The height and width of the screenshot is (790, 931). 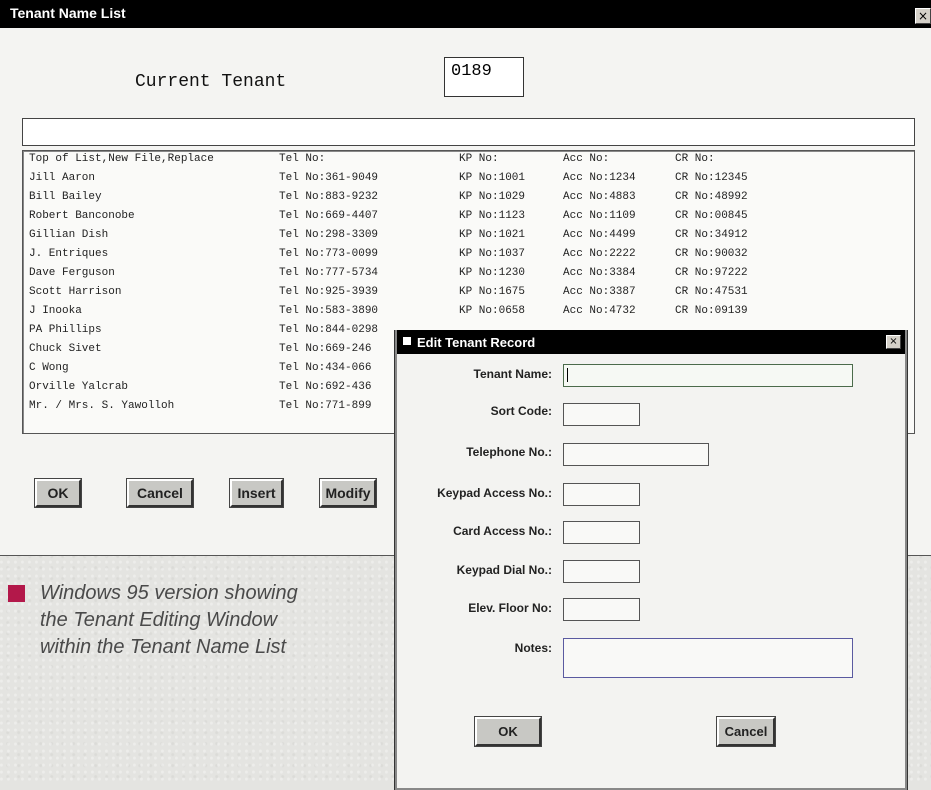 What do you see at coordinates (599, 216) in the screenshot?
I see `list-item-acc: Acc No:1109` at bounding box center [599, 216].